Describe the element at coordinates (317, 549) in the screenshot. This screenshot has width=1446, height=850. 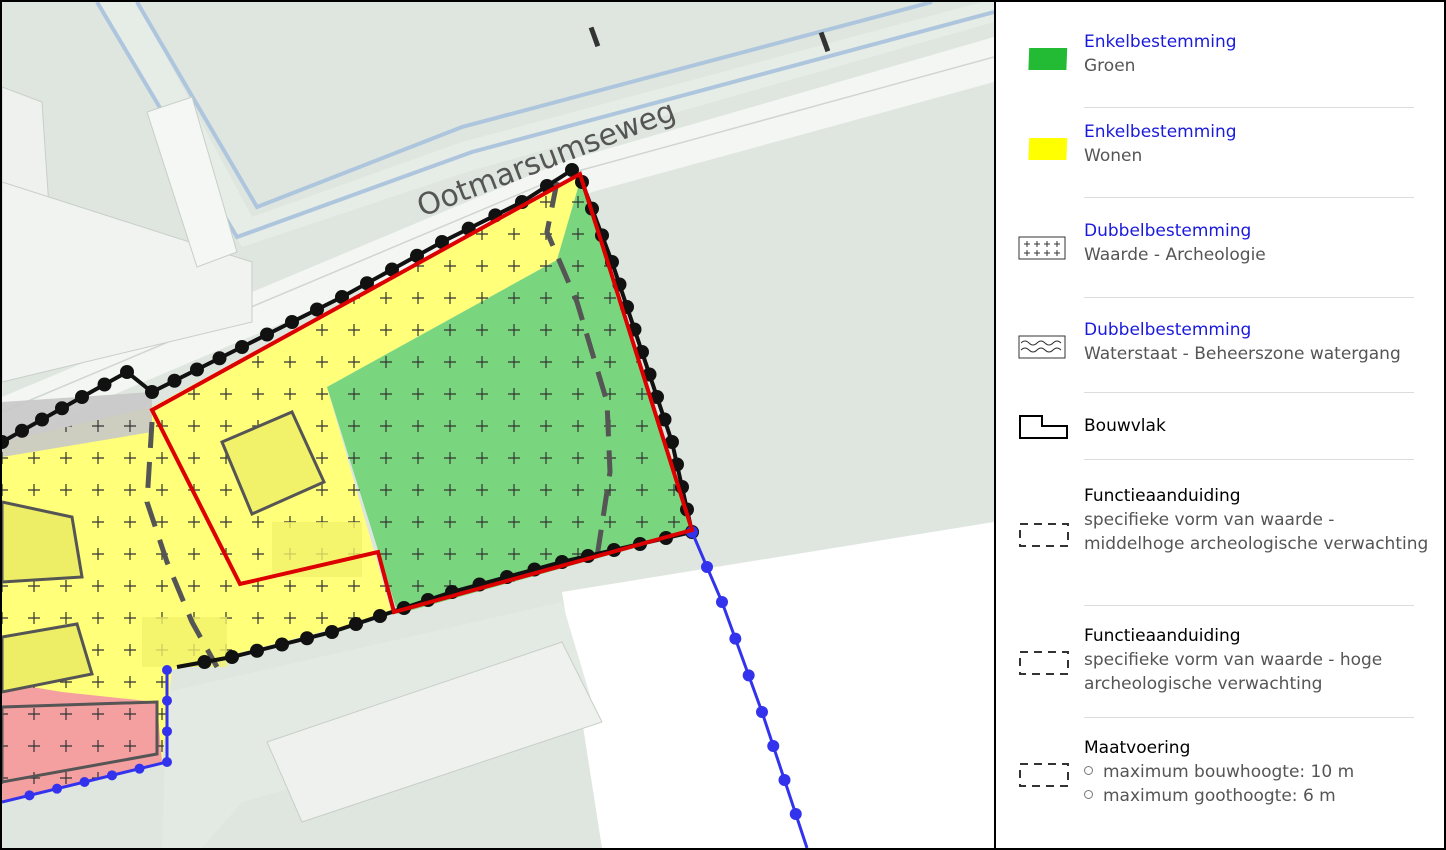
I see `house` at that location.